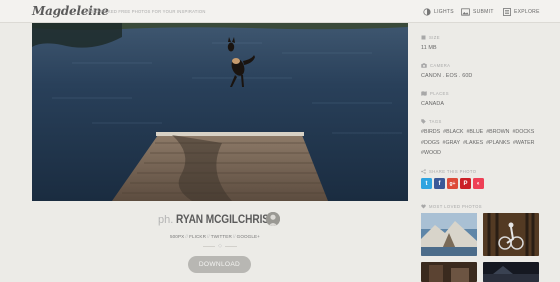 This screenshot has height=282, width=560. Describe the element at coordinates (424, 65) in the screenshot. I see `camera-icon` at that location.